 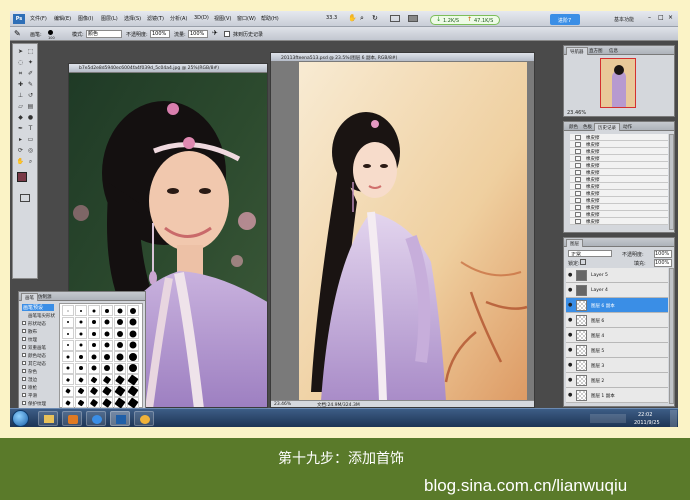 I want to click on history-checkbox, so click(x=227, y=34).